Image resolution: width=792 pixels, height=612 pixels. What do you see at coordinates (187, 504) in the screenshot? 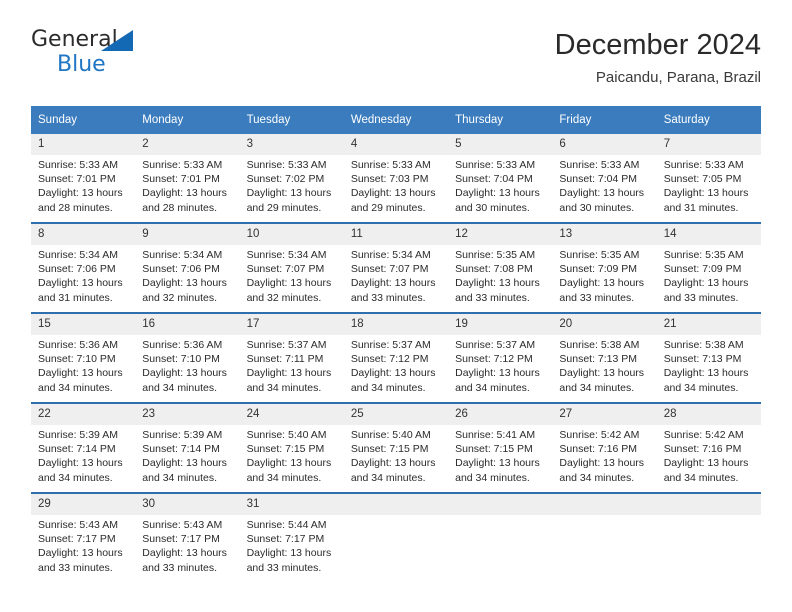
I see `day-number: 30` at bounding box center [187, 504].